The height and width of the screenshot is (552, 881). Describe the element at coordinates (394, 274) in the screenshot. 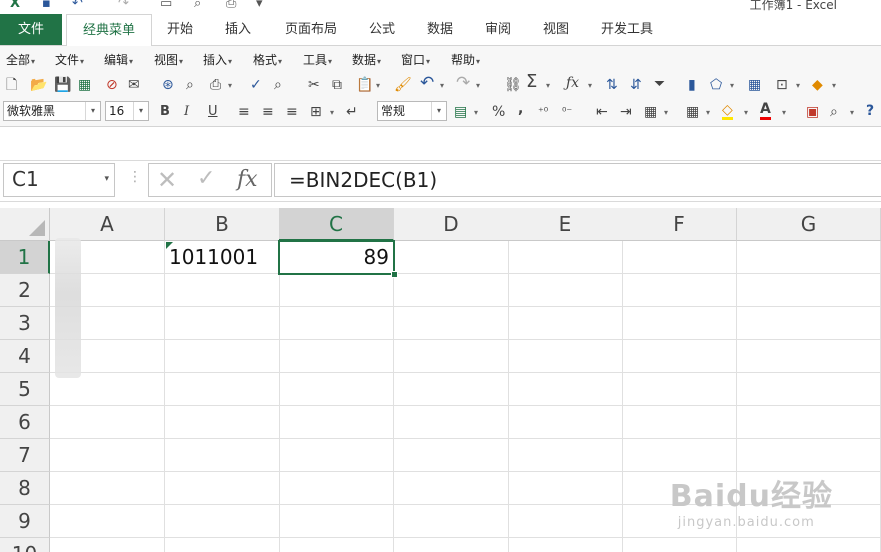

I see `fill-handle` at that location.